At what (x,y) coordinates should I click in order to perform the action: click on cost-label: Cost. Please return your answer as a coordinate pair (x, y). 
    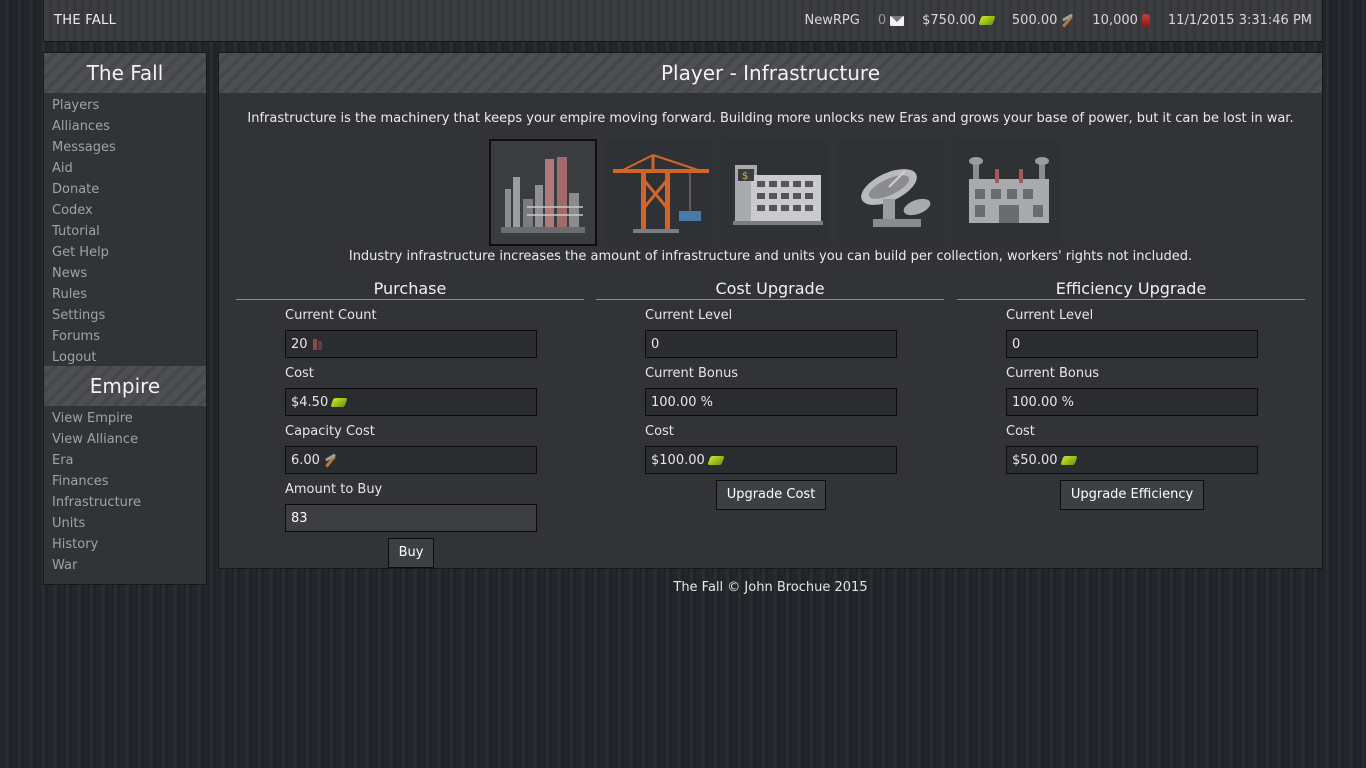
    Looking at the image, I should click on (299, 373).